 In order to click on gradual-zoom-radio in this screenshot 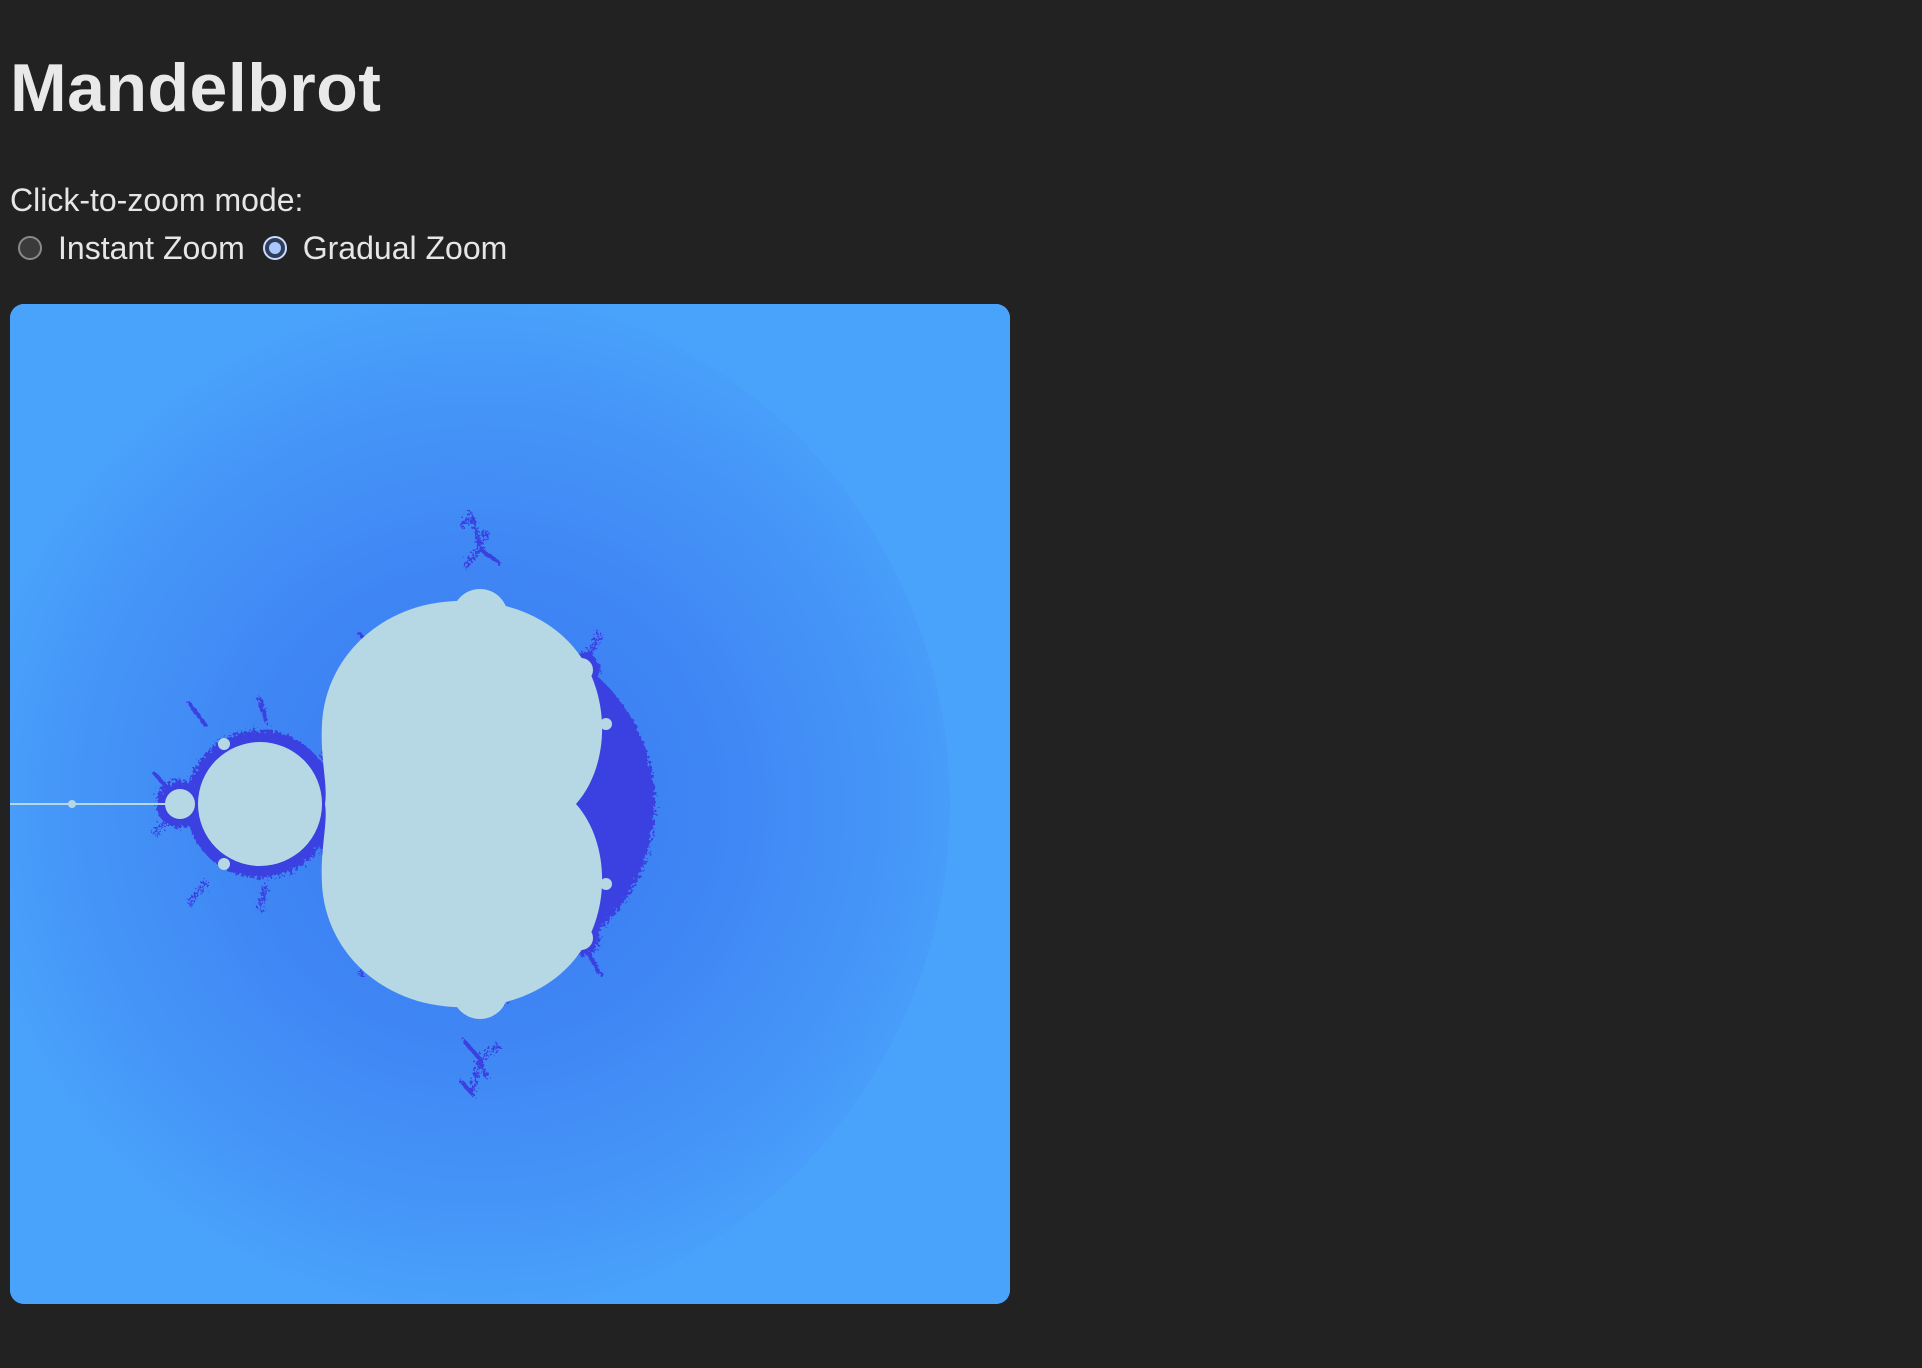, I will do `click(274, 248)`.